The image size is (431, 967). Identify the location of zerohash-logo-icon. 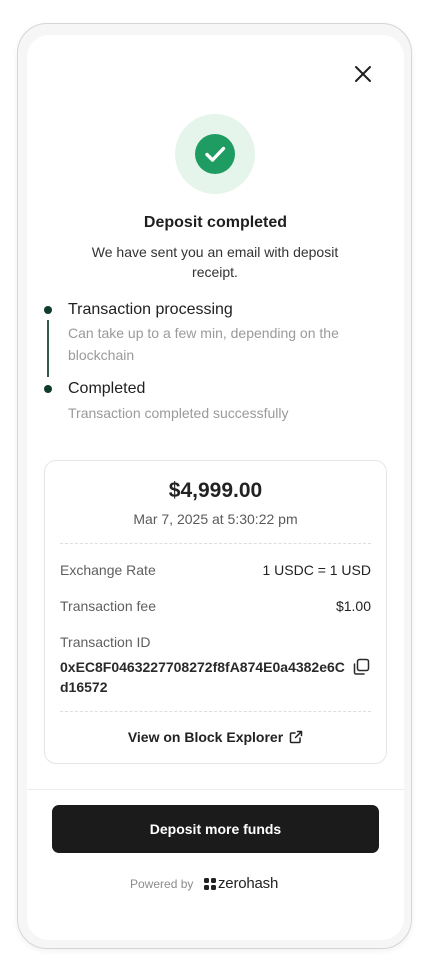
(210, 884).